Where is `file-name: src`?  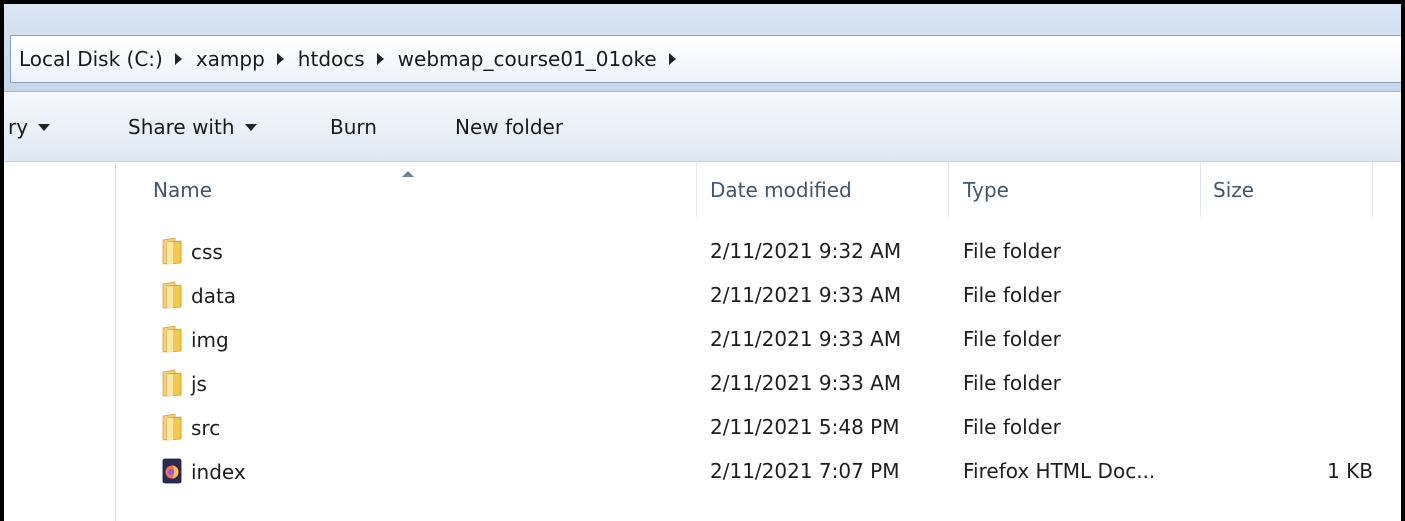 file-name: src is located at coordinates (206, 428).